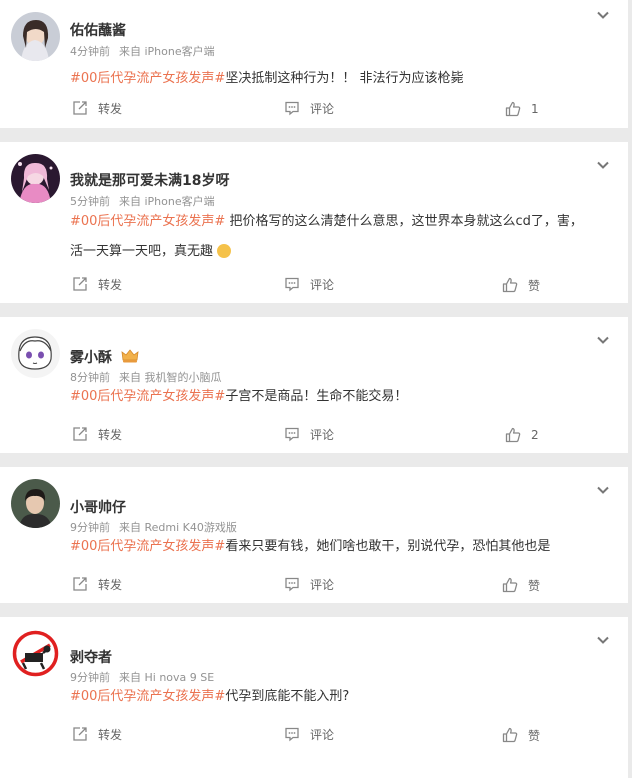  I want to click on username-text: 雾小酥, so click(91, 358).